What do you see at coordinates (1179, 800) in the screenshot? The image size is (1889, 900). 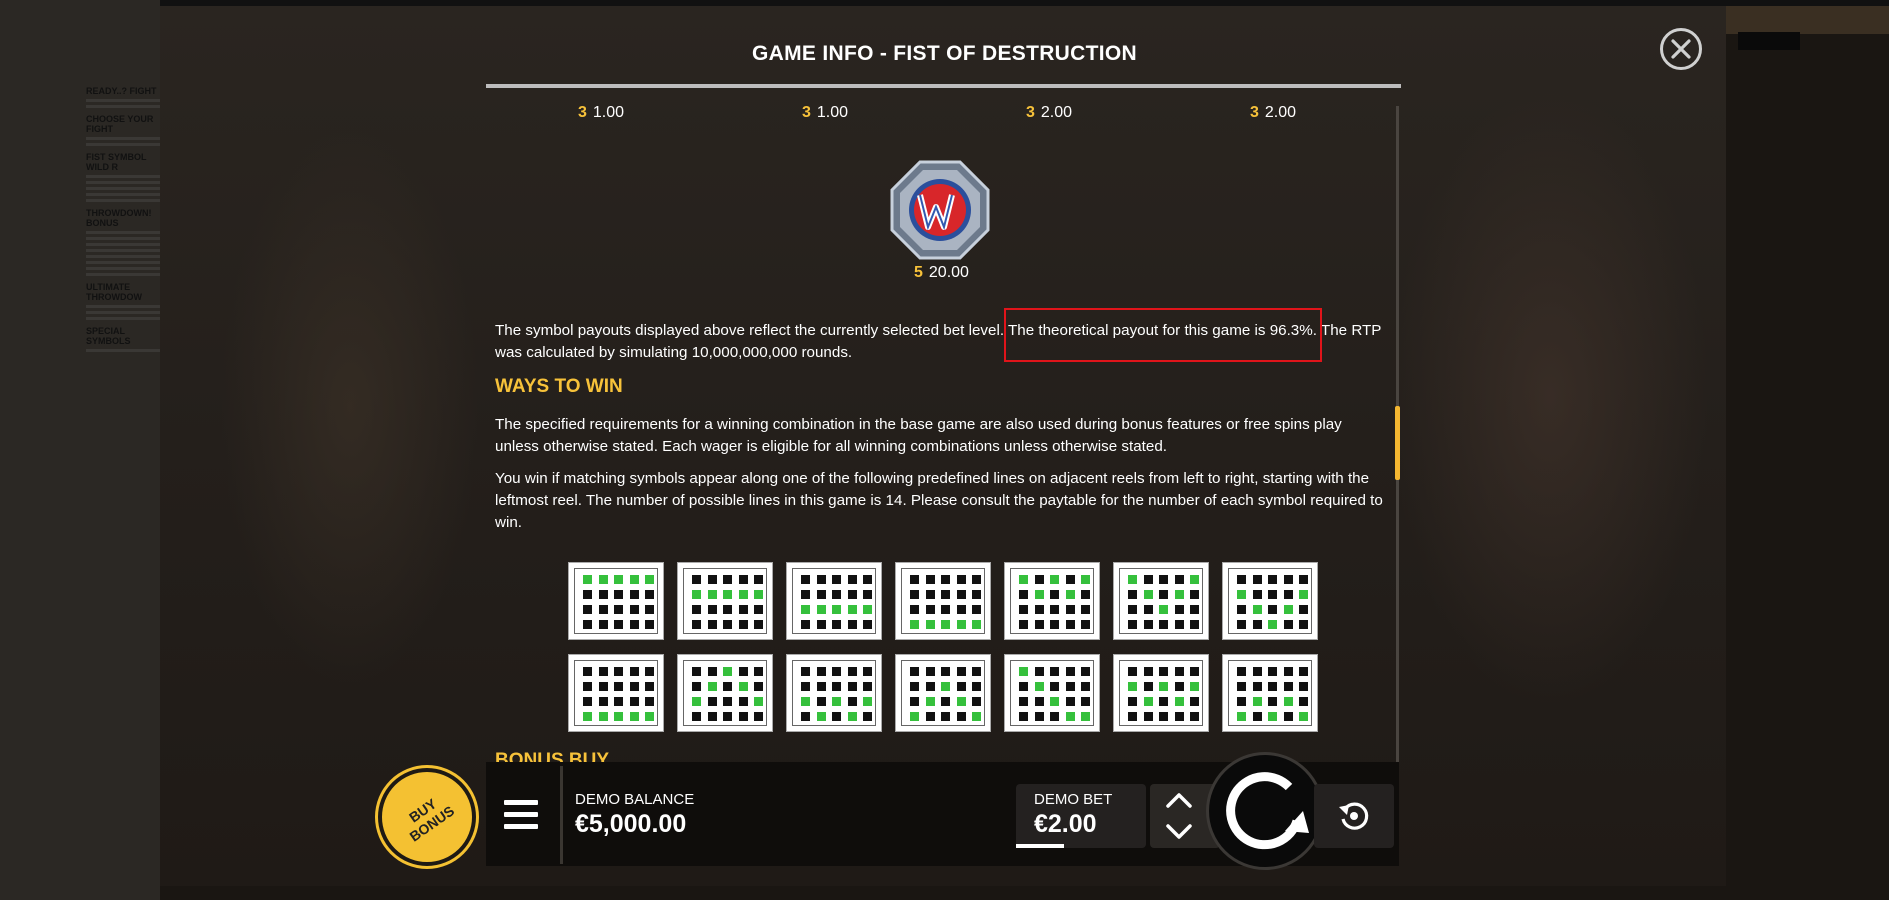 I see `chevron-up-icon` at bounding box center [1179, 800].